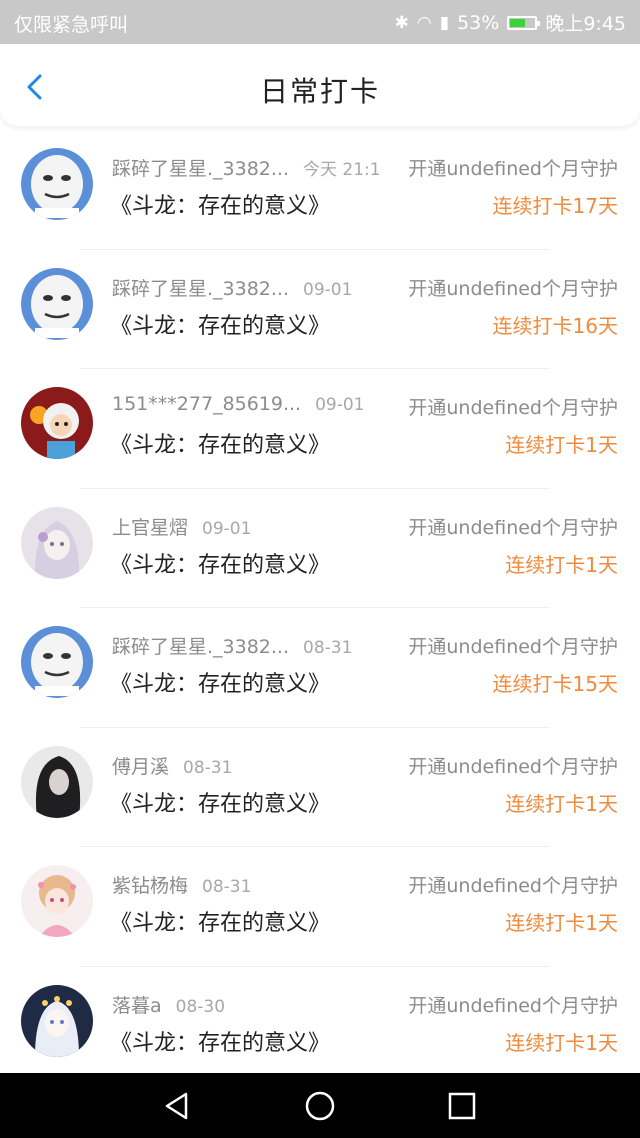 This screenshot has height=1138, width=640. Describe the element at coordinates (168, 1004) in the screenshot. I see `user-name: 落暮a 08-30` at that location.